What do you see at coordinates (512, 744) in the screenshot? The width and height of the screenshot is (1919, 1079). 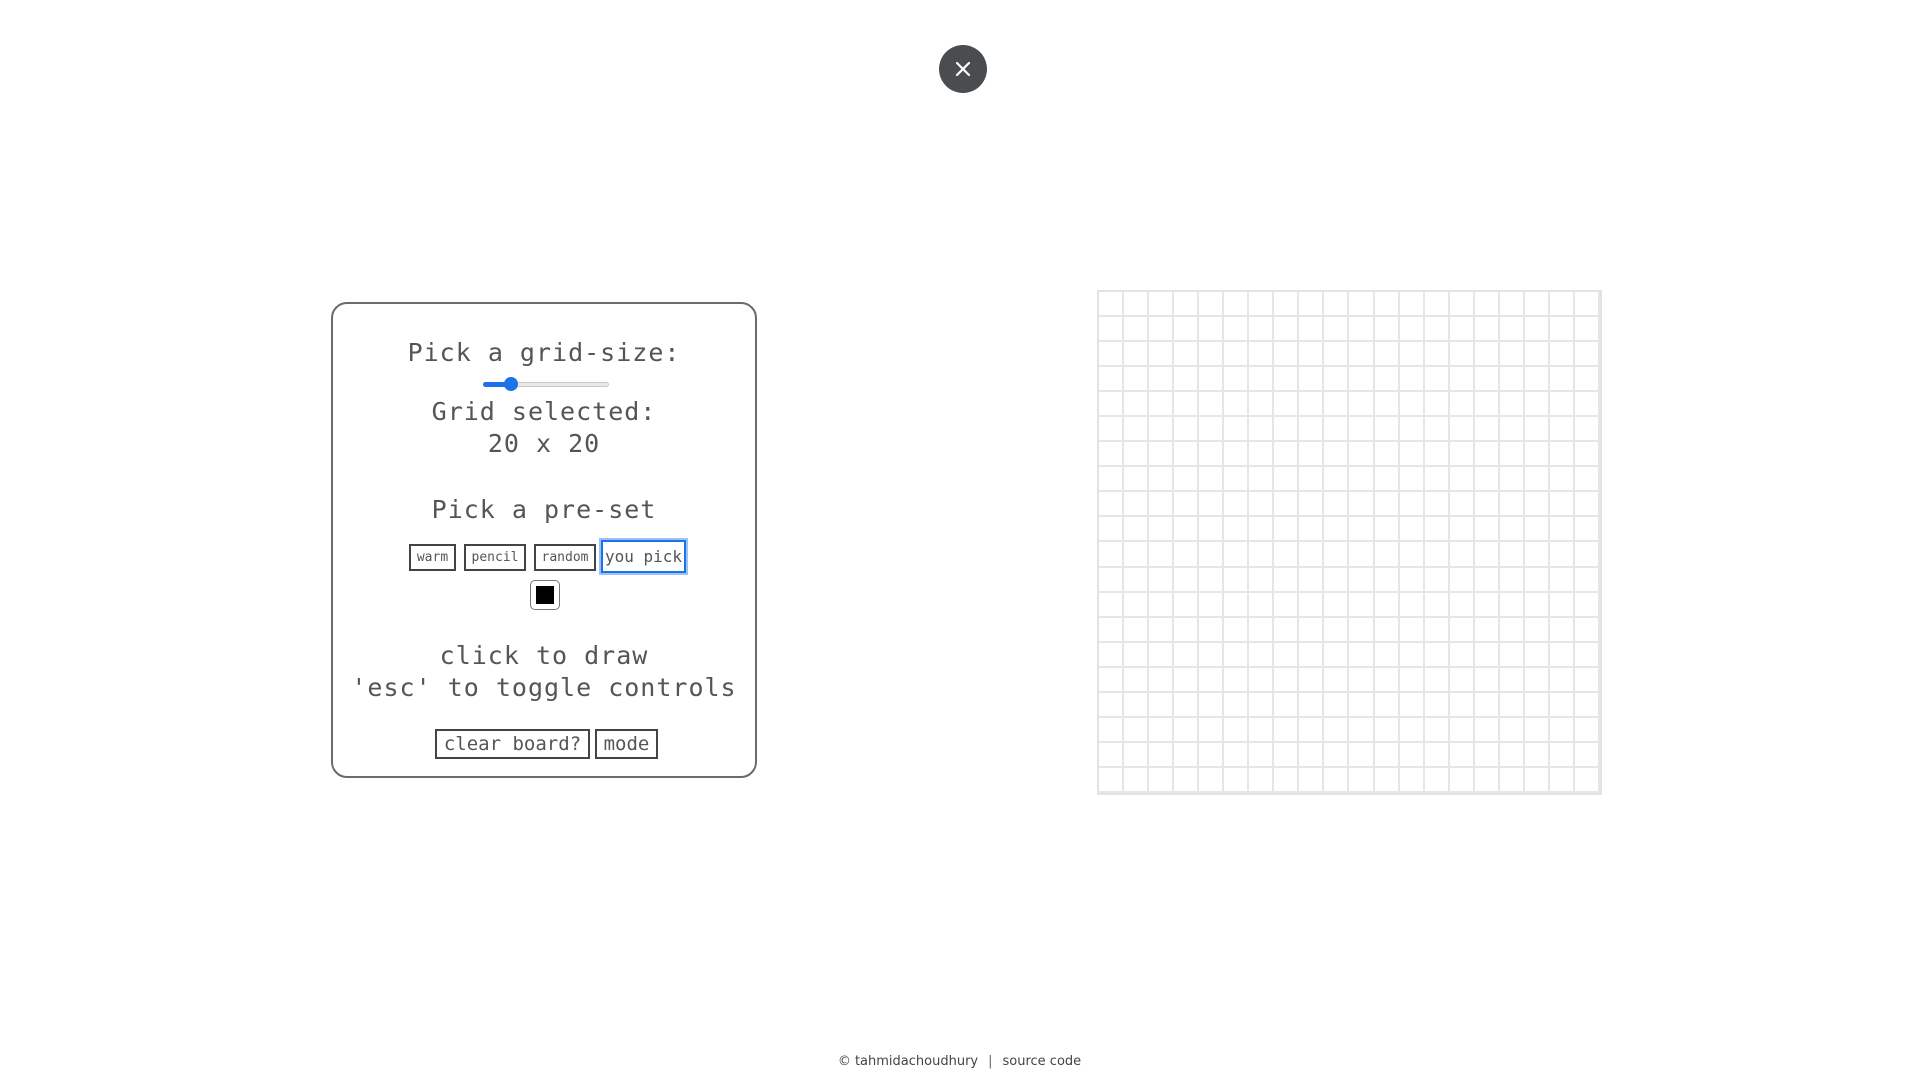 I see `clear-board-button: clear board?` at bounding box center [512, 744].